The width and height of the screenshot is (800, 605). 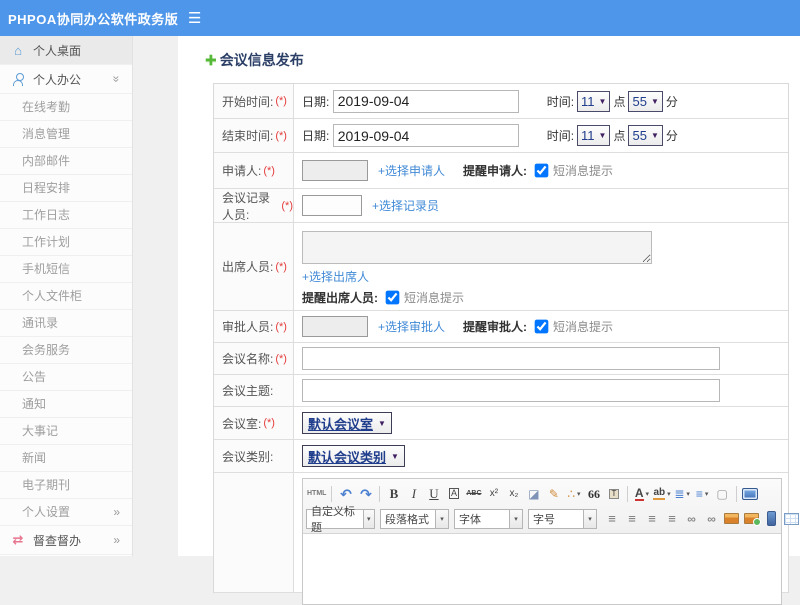 What do you see at coordinates (413, 493) in the screenshot?
I see `italic-icon: I` at bounding box center [413, 493].